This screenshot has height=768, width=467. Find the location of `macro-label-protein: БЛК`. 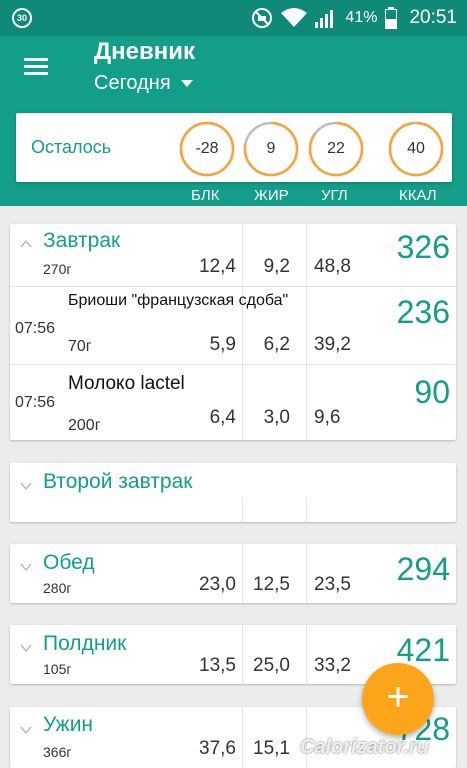

macro-label-protein: БЛК is located at coordinates (205, 195).